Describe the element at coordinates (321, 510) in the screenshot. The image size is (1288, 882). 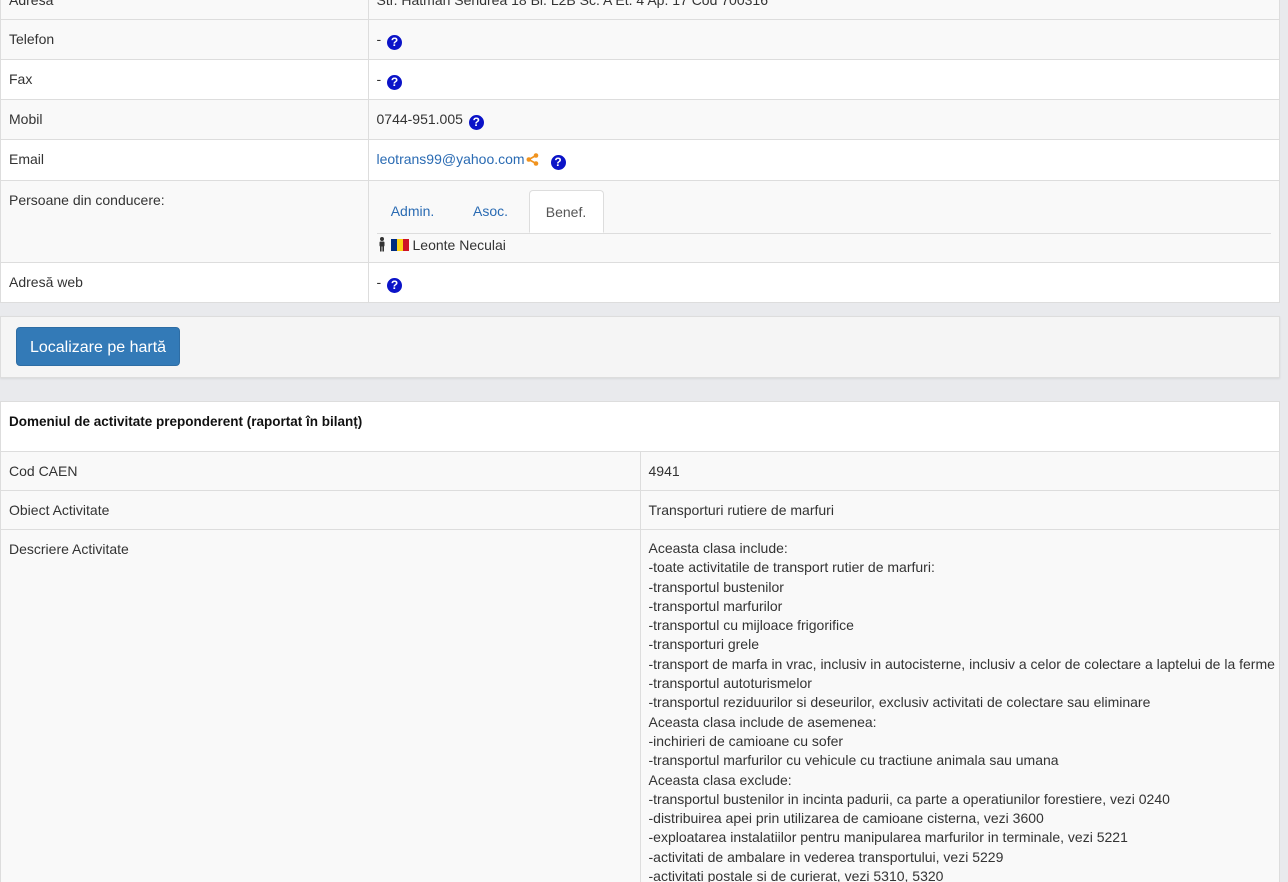
I see `object-label: Obiect Activitate` at that location.